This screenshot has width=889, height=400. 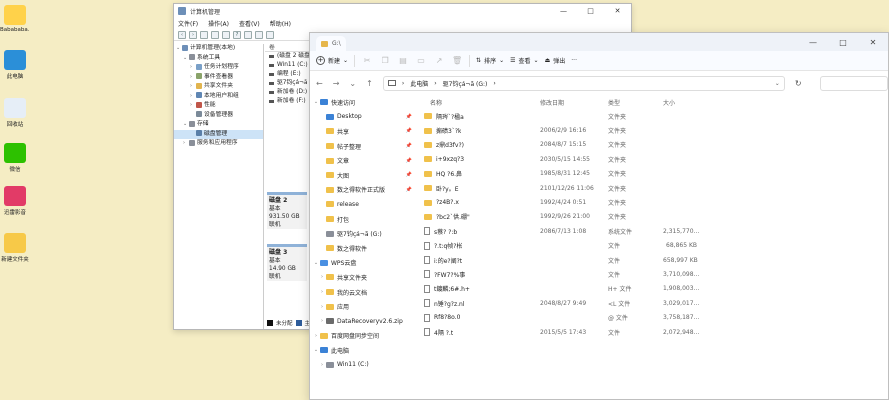 What do you see at coordinates (563, 11) in the screenshot?
I see `minimize-button: —` at bounding box center [563, 11].